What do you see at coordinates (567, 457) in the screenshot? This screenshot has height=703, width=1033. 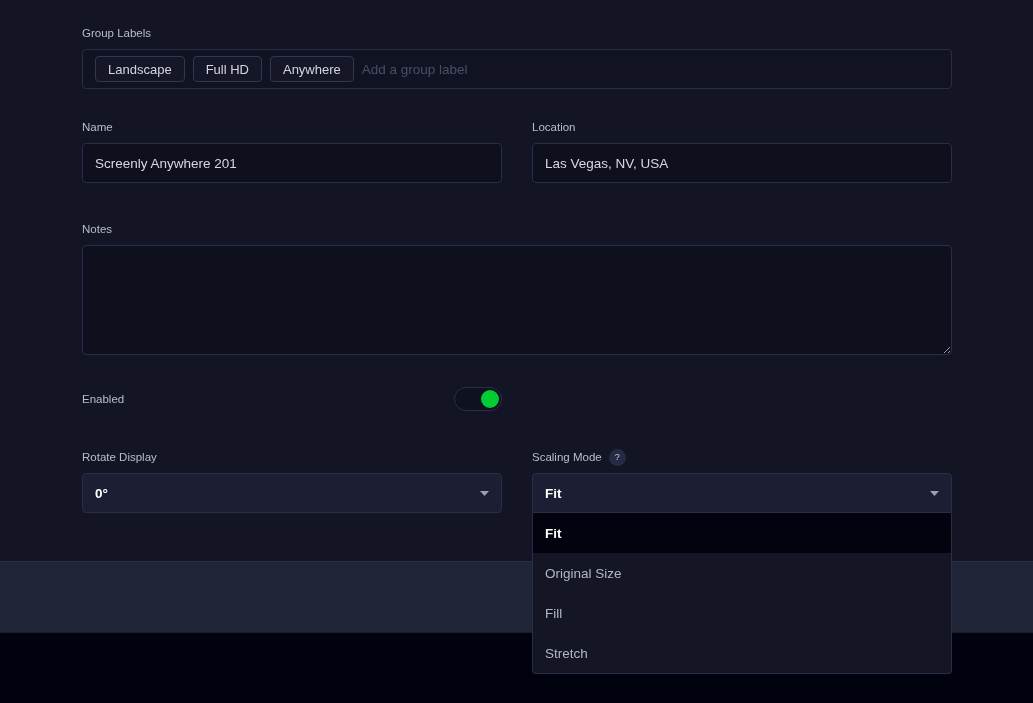 I see `field-label: Scaling Mode` at bounding box center [567, 457].